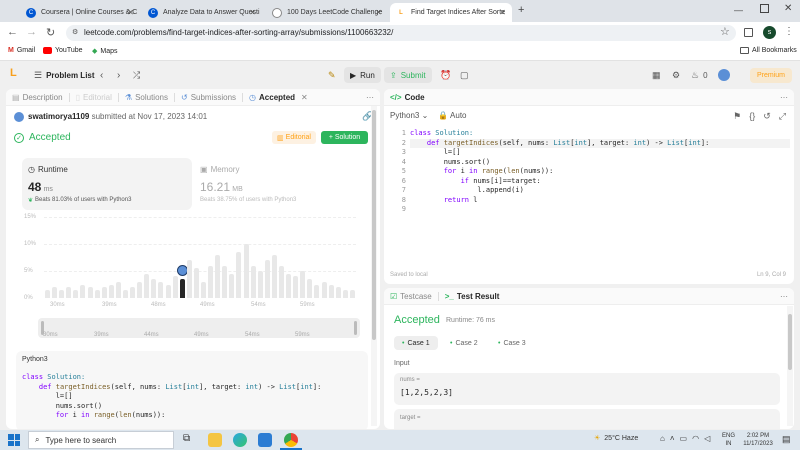  What do you see at coordinates (672, 438) in the screenshot?
I see `chevron-up-icon: ˄` at bounding box center [672, 438].